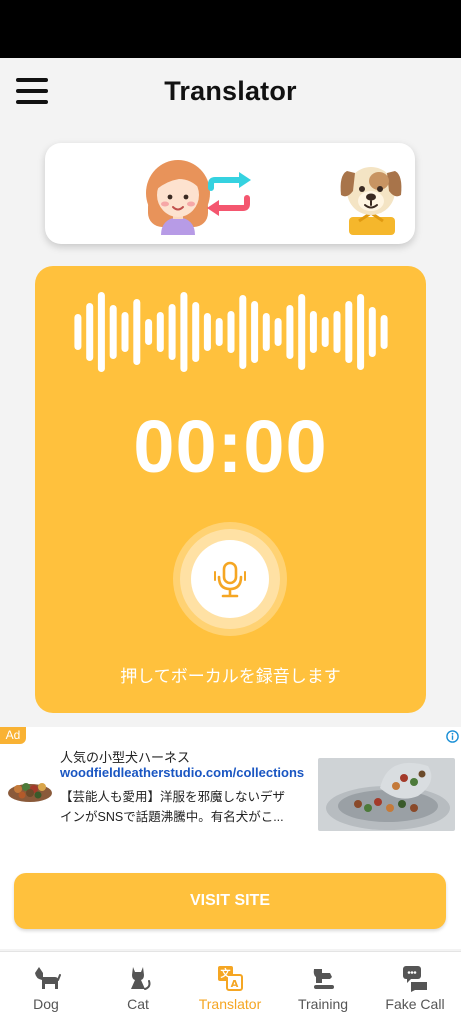  I want to click on recording-timer: 00:00, so click(230, 446).